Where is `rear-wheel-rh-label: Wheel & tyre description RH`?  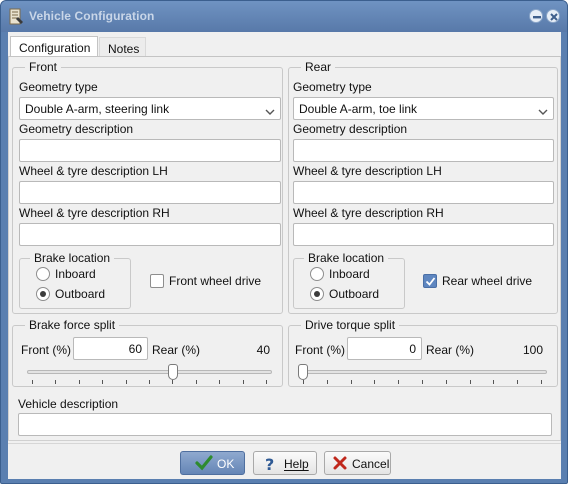
rear-wheel-rh-label: Wheel & tyre description RH is located at coordinates (368, 213).